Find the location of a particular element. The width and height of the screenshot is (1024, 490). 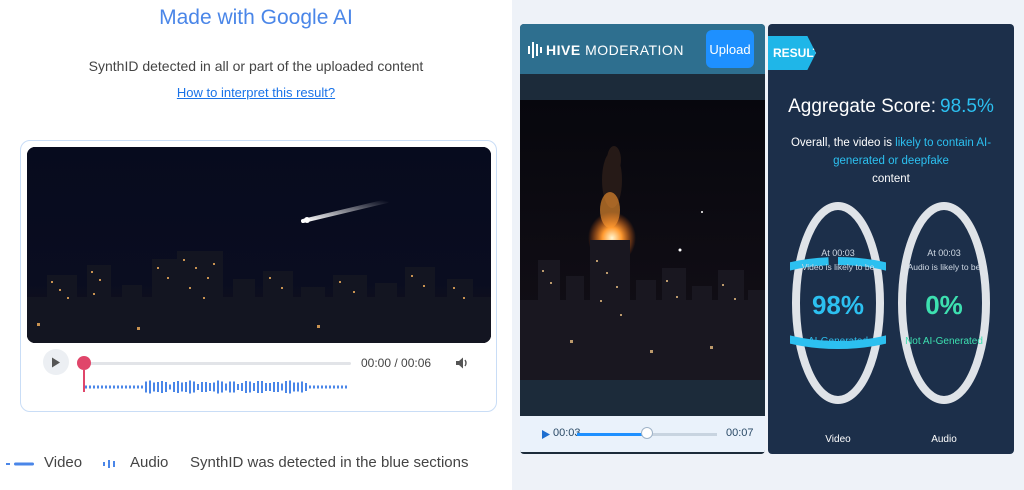

video-legend-icon is located at coordinates (20, 464).